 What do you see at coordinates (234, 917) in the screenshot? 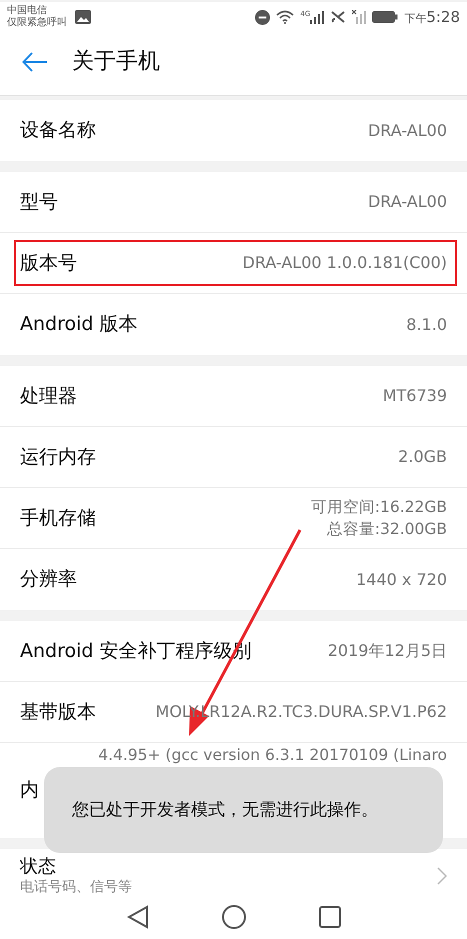
I see `home-circle-icon` at bounding box center [234, 917].